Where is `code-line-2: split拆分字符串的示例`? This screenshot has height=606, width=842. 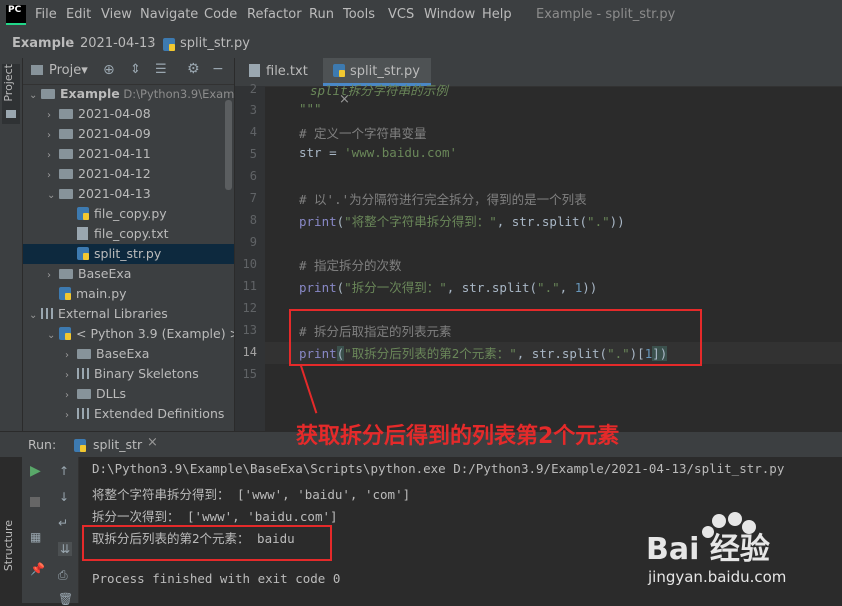 code-line-2: split拆分字符串的示例 is located at coordinates (379, 90).